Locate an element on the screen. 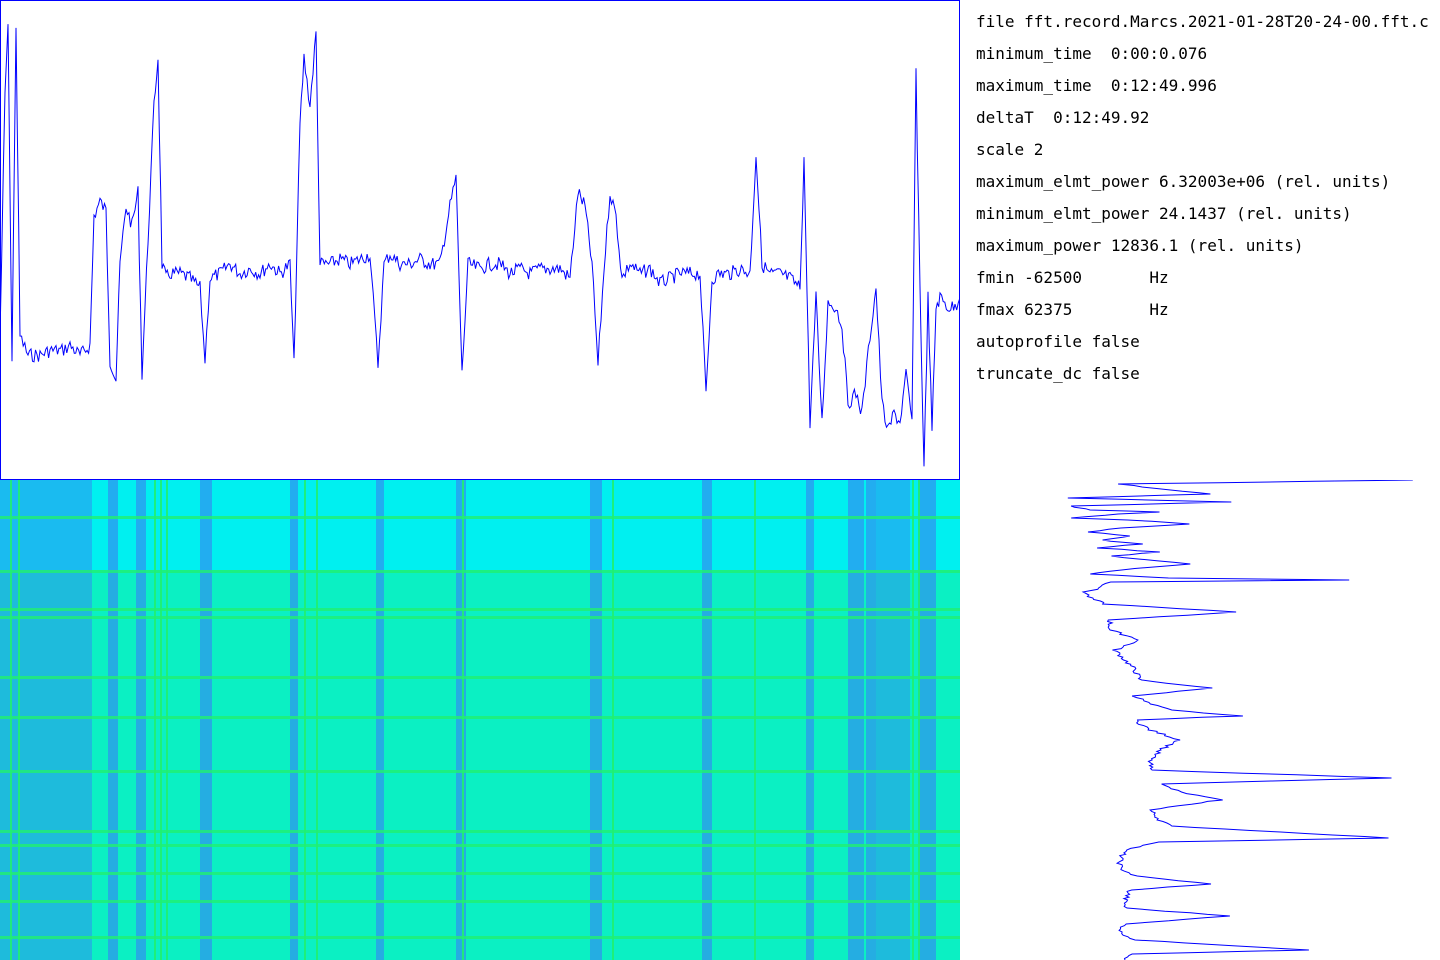 This screenshot has height=960, width=1440. info-truncate-dc: truncate_dc false is located at coordinates (1058, 373).